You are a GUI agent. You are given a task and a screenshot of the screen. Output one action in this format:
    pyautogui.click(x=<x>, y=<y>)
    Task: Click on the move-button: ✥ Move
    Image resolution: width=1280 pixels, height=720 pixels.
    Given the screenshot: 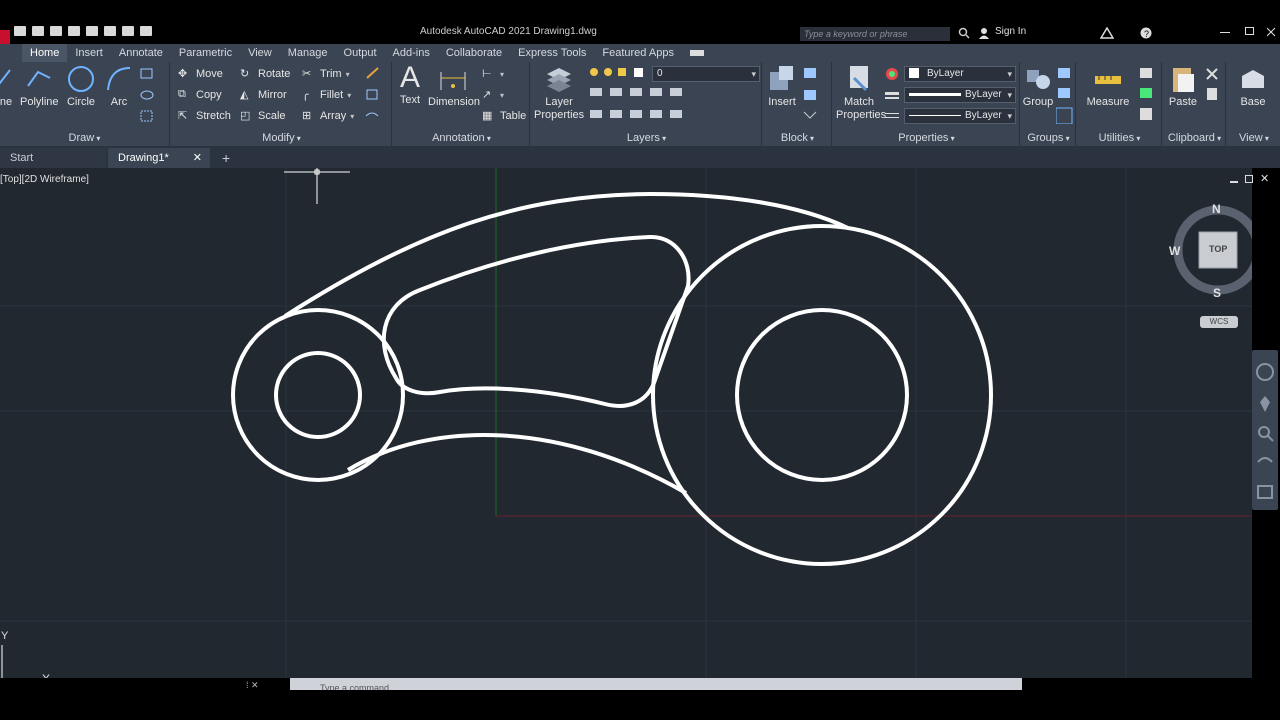 What is the action you would take?
    pyautogui.click(x=200, y=74)
    